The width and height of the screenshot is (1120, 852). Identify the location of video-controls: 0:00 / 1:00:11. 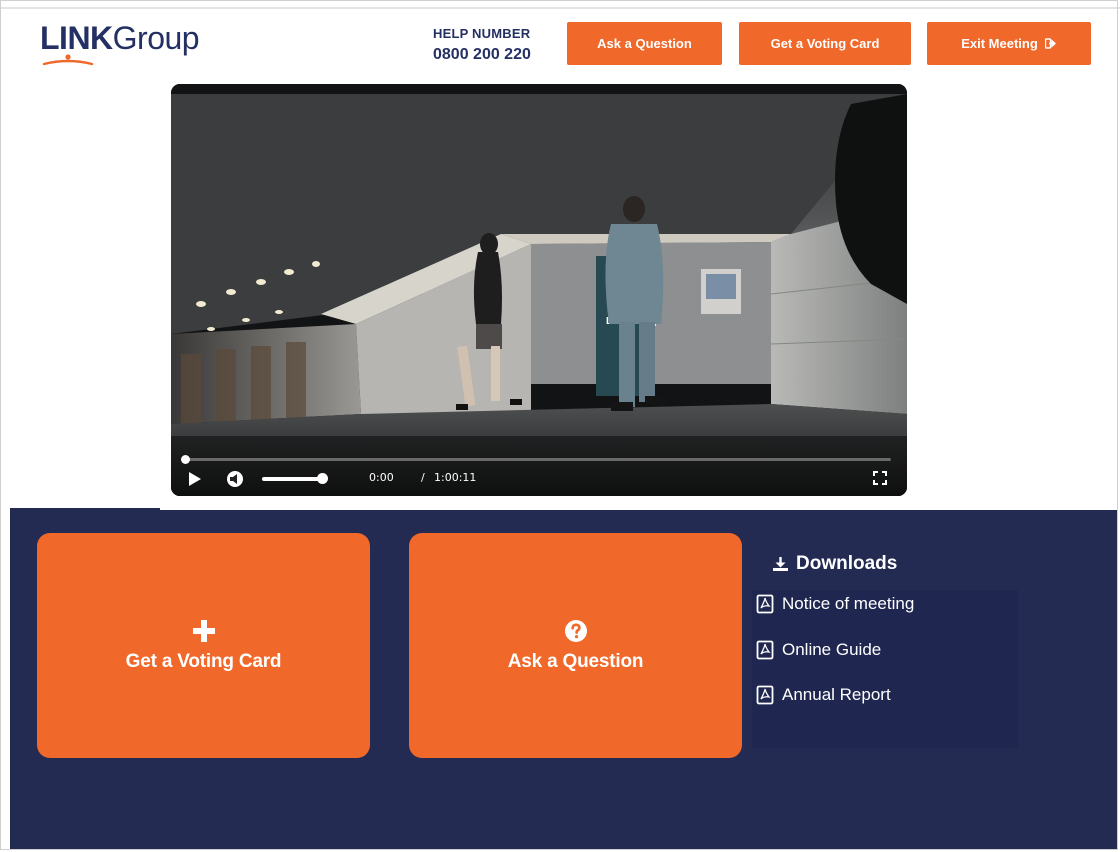
(539, 473).